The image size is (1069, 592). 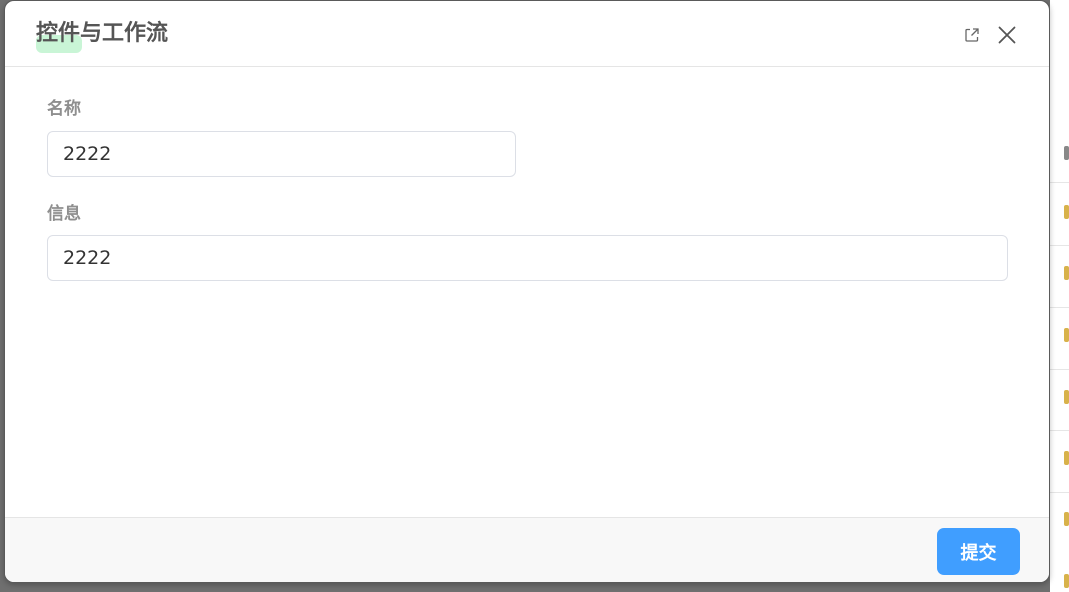 What do you see at coordinates (527, 34) in the screenshot?
I see `dialog-header: 控件与工作流` at bounding box center [527, 34].